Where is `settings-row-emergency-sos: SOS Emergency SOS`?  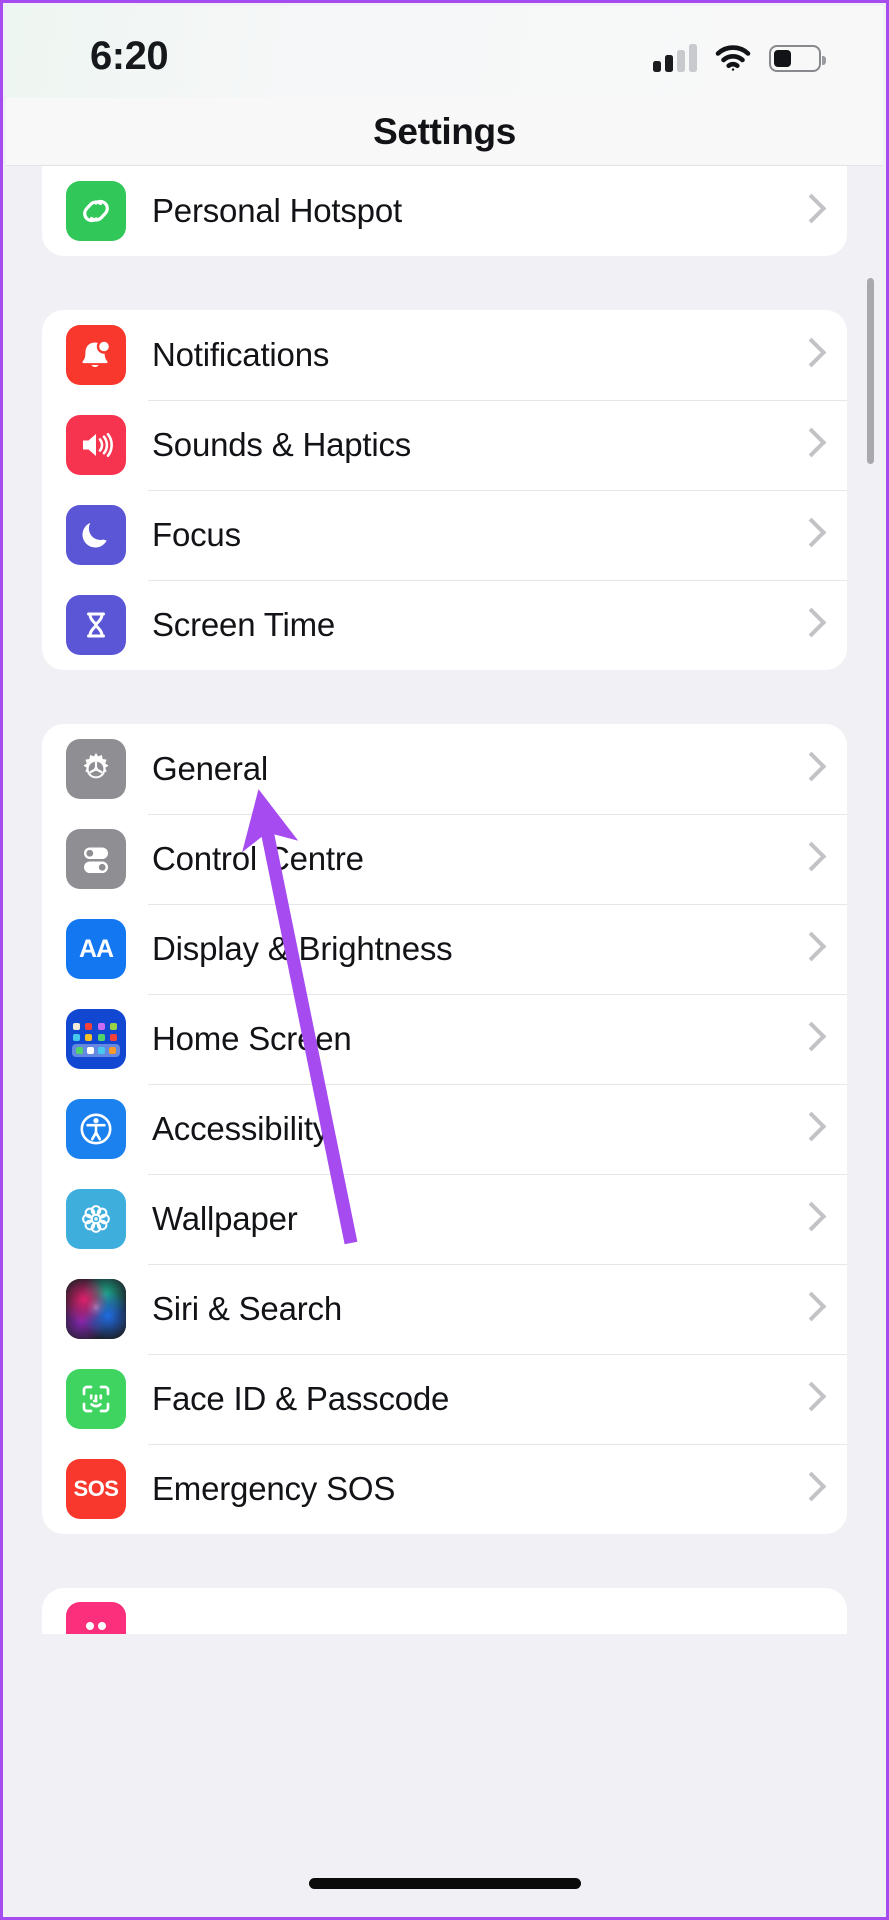 settings-row-emergency-sos: SOS Emergency SOS is located at coordinates (444, 1489).